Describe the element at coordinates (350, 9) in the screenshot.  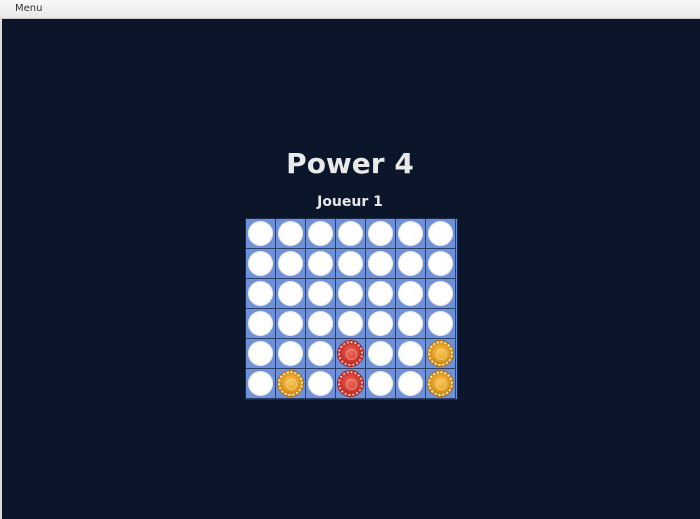
I see `menu-bar: Menu` at that location.